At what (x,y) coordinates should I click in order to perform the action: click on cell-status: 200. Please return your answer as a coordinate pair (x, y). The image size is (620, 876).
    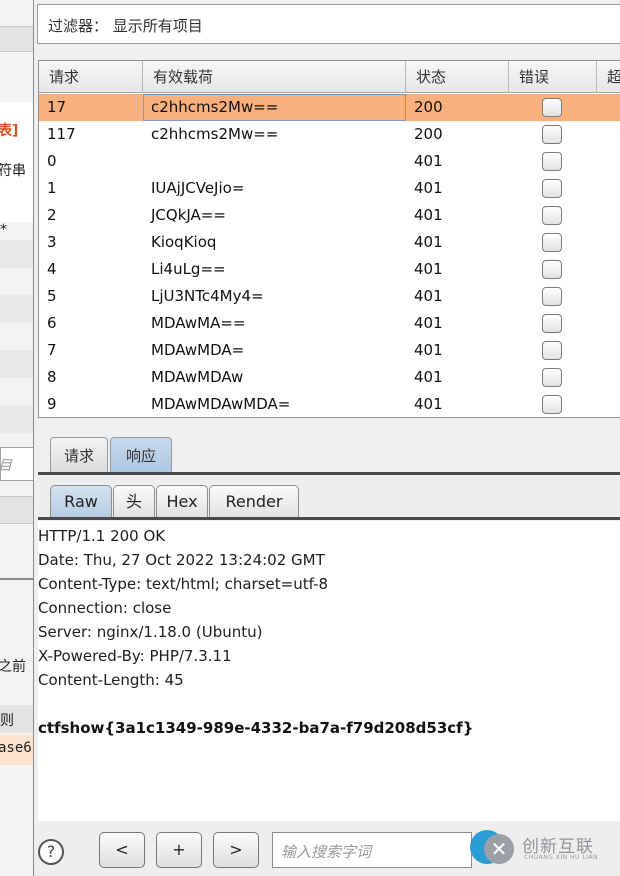
    Looking at the image, I should click on (428, 107).